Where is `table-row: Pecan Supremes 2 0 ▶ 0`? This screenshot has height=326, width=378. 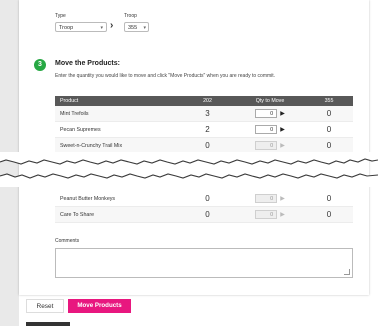
table-row: Pecan Supremes 2 0 ▶ 0 is located at coordinates (204, 129).